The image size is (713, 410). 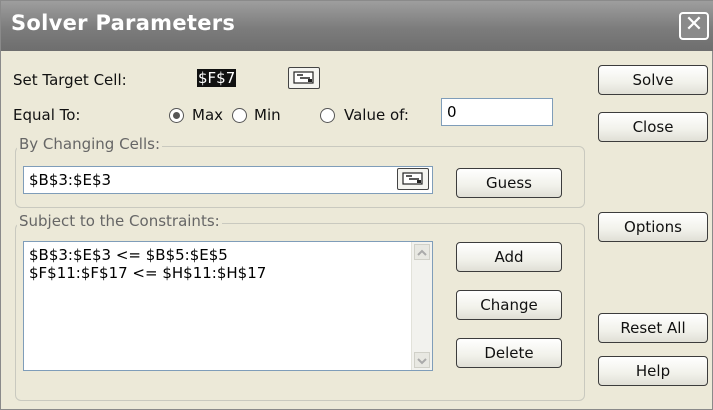 What do you see at coordinates (327, 115) in the screenshot?
I see `value-of-radio` at bounding box center [327, 115].